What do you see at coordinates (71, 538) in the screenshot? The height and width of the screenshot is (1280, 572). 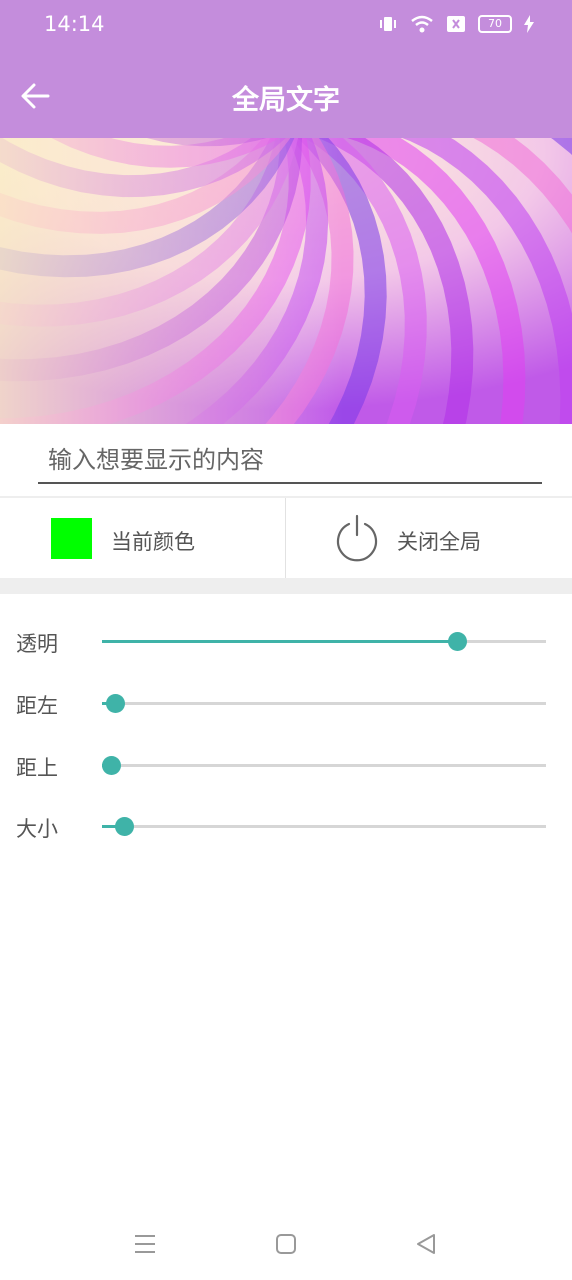 I see `color-swatch` at bounding box center [71, 538].